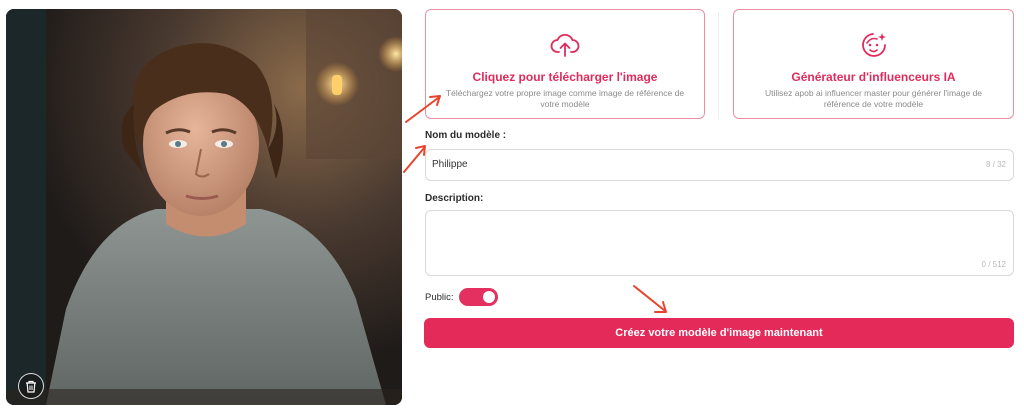  What do you see at coordinates (478, 297) in the screenshot?
I see `public-toggle` at bounding box center [478, 297].